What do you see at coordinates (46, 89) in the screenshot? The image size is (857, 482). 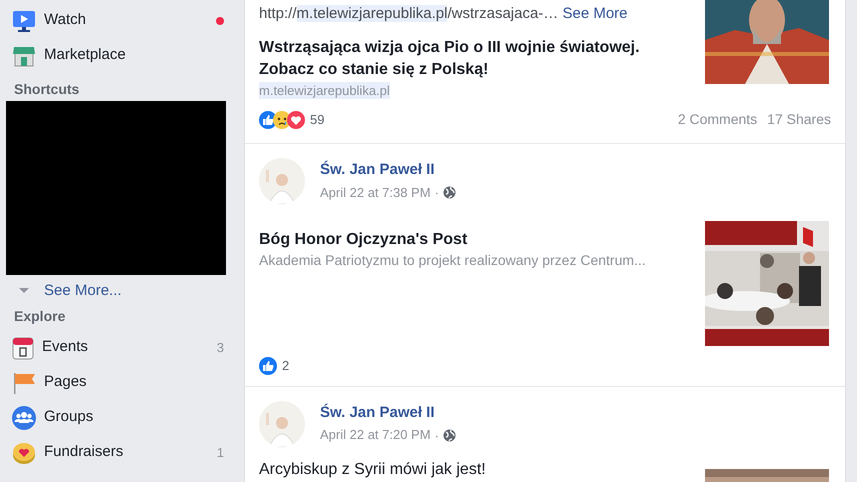 I see `section-heading: Shortcuts` at bounding box center [46, 89].